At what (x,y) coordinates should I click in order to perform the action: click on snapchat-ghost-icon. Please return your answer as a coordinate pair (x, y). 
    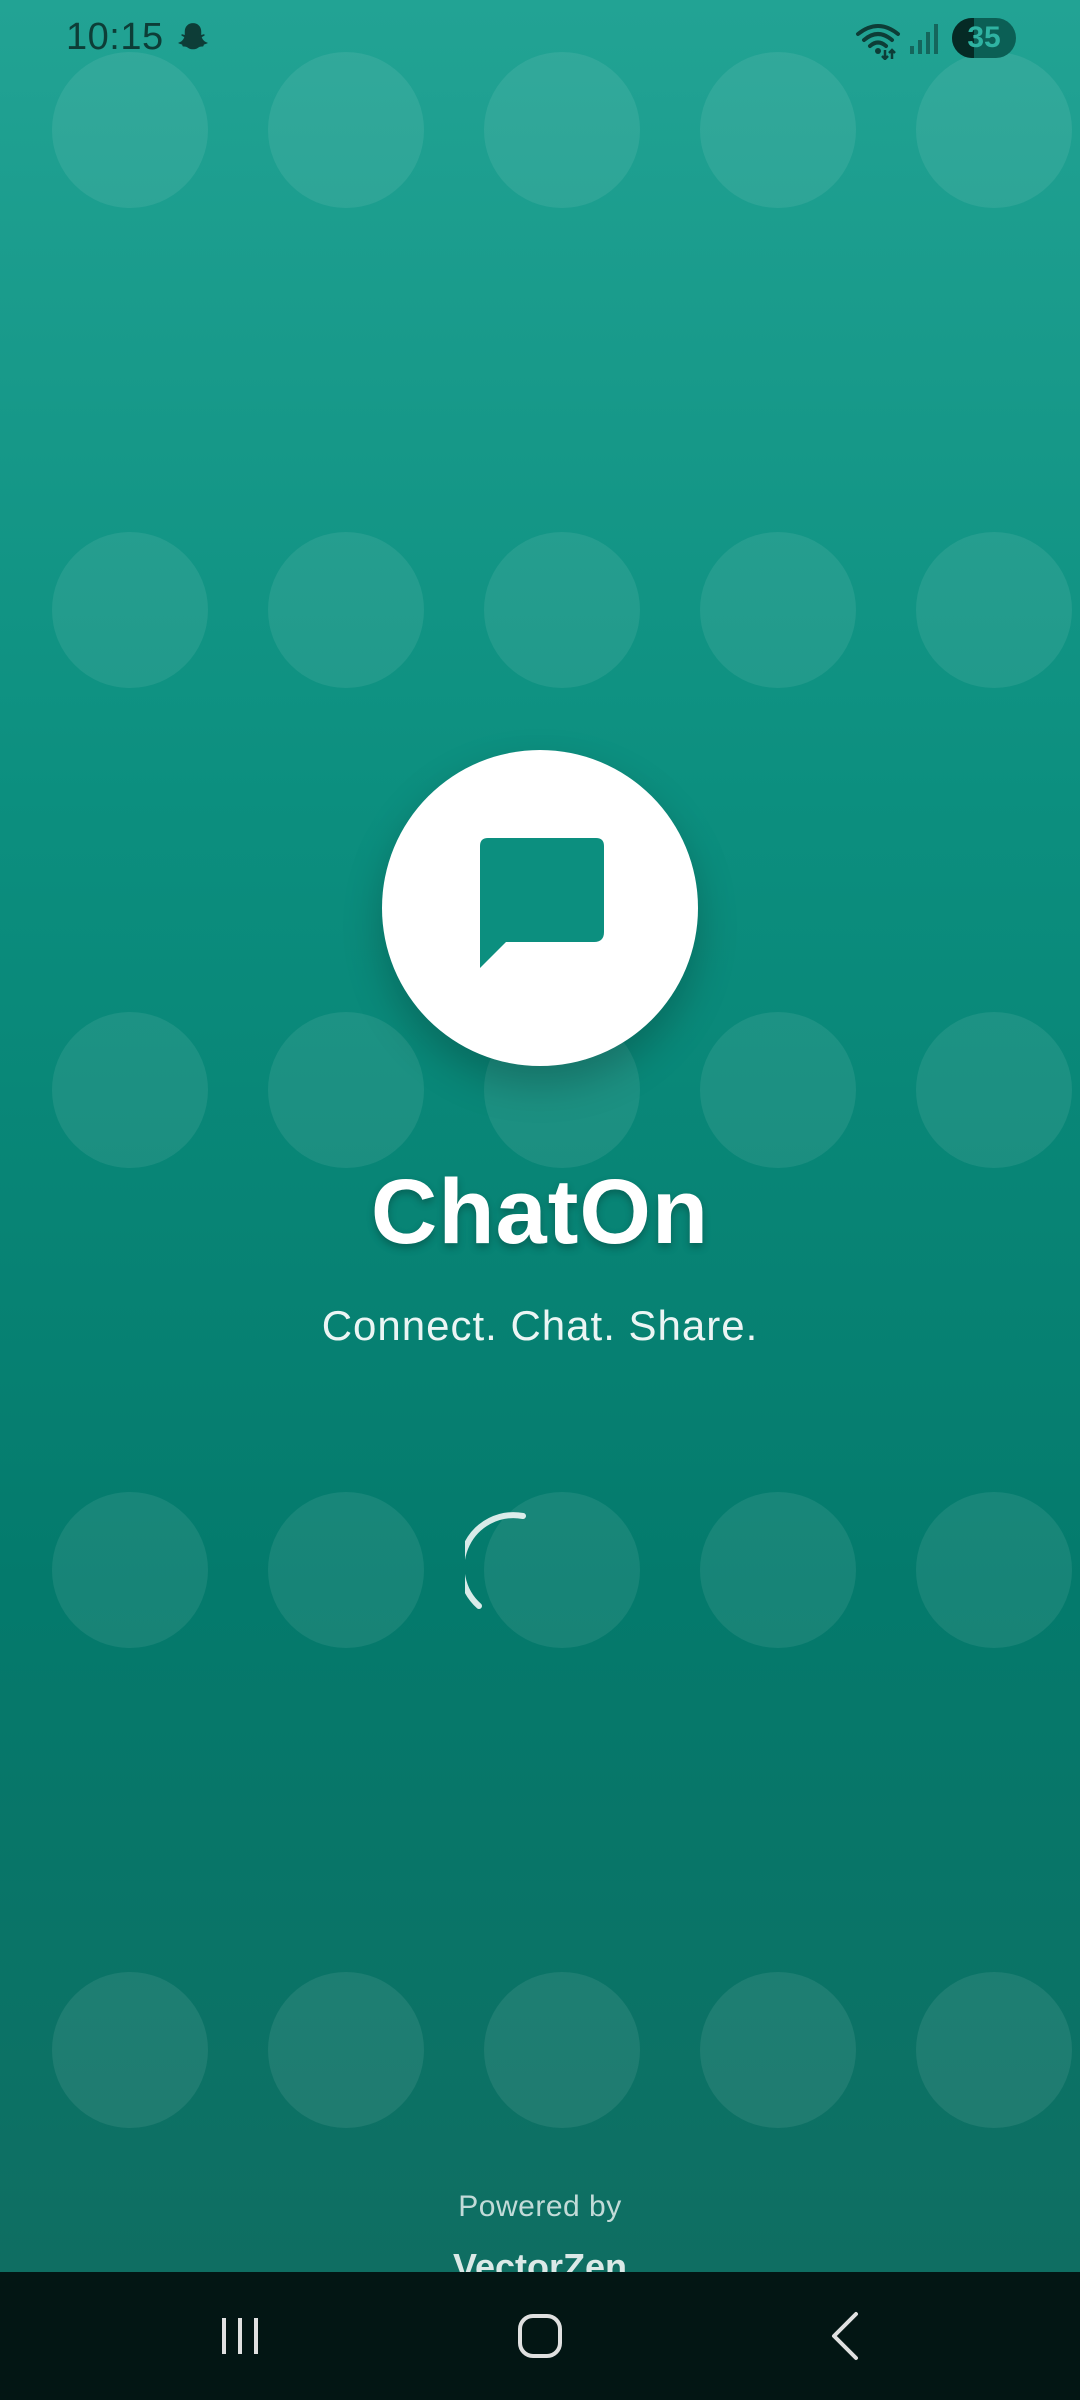
    Looking at the image, I should click on (193, 36).